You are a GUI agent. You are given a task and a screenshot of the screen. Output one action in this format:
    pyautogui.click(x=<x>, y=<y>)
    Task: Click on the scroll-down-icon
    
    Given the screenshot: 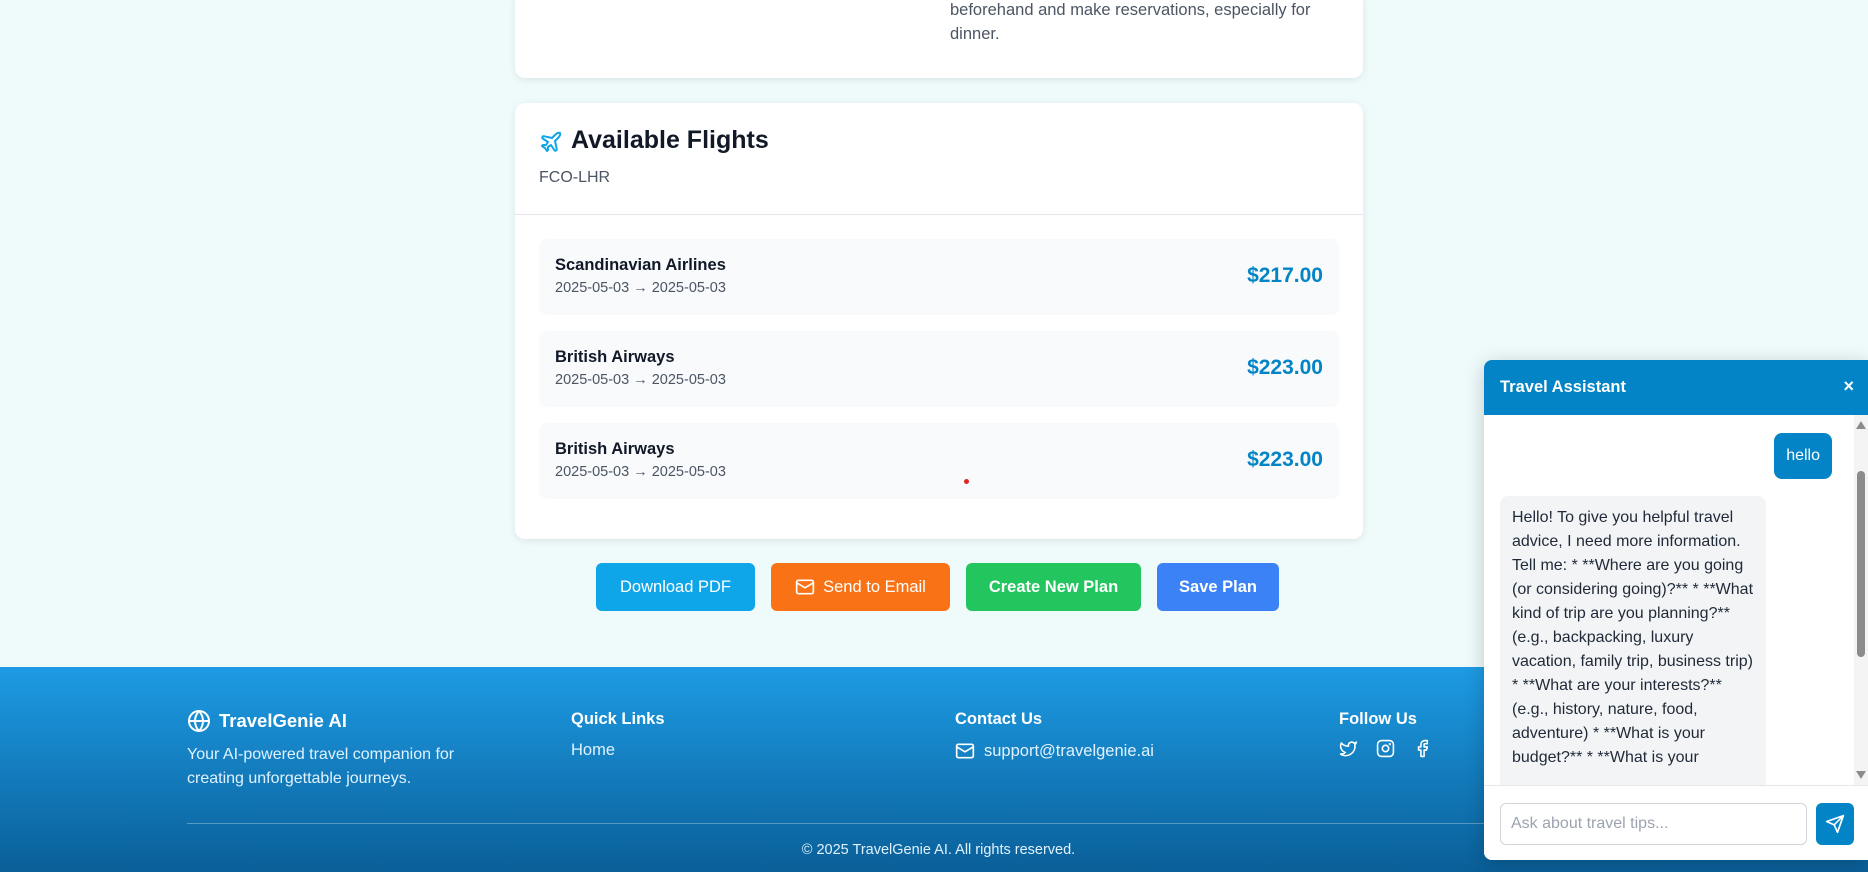 What is the action you would take?
    pyautogui.click(x=1861, y=775)
    